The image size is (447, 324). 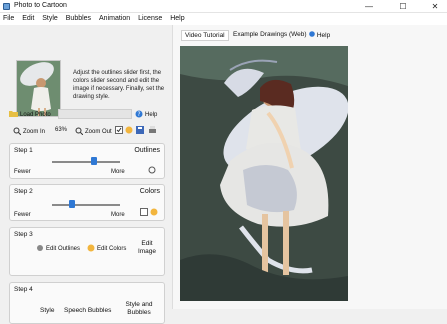 What do you see at coordinates (34, 132) in the screenshot?
I see `zoom-in-label: Zoom In` at bounding box center [34, 132].